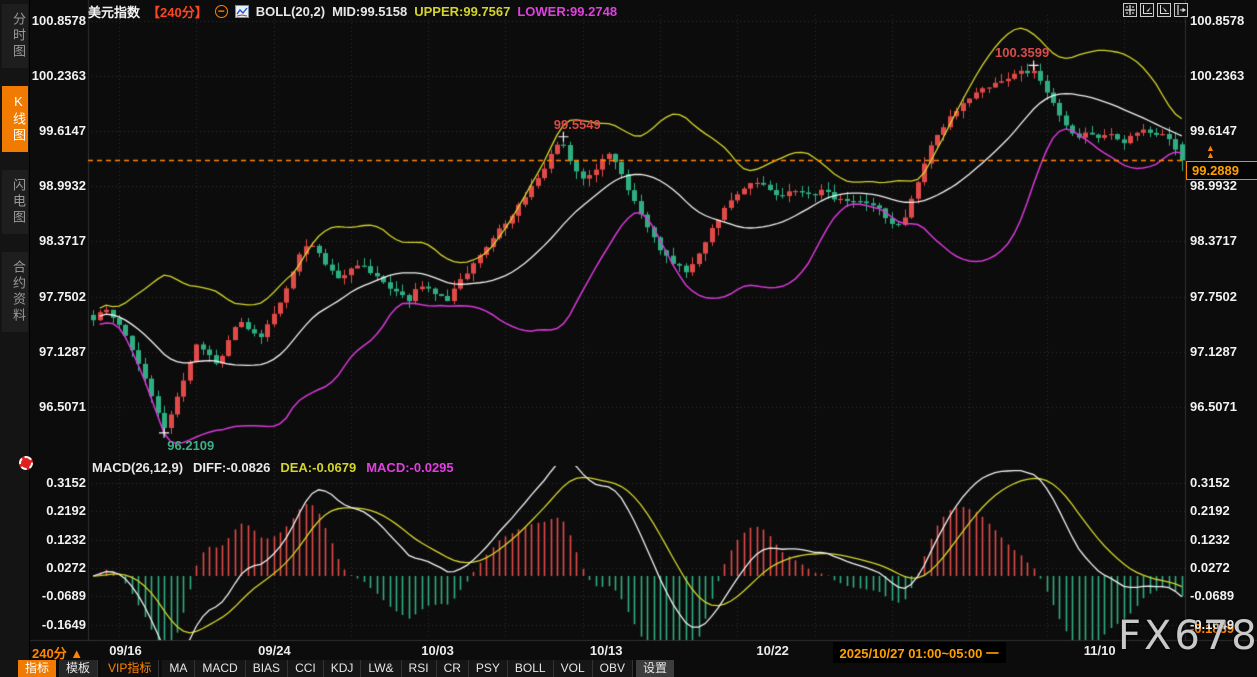 The width and height of the screenshot is (1257, 677). Describe the element at coordinates (567, 11) in the screenshot. I see `boll-lower-value: LOWER:99.2748` at that location.